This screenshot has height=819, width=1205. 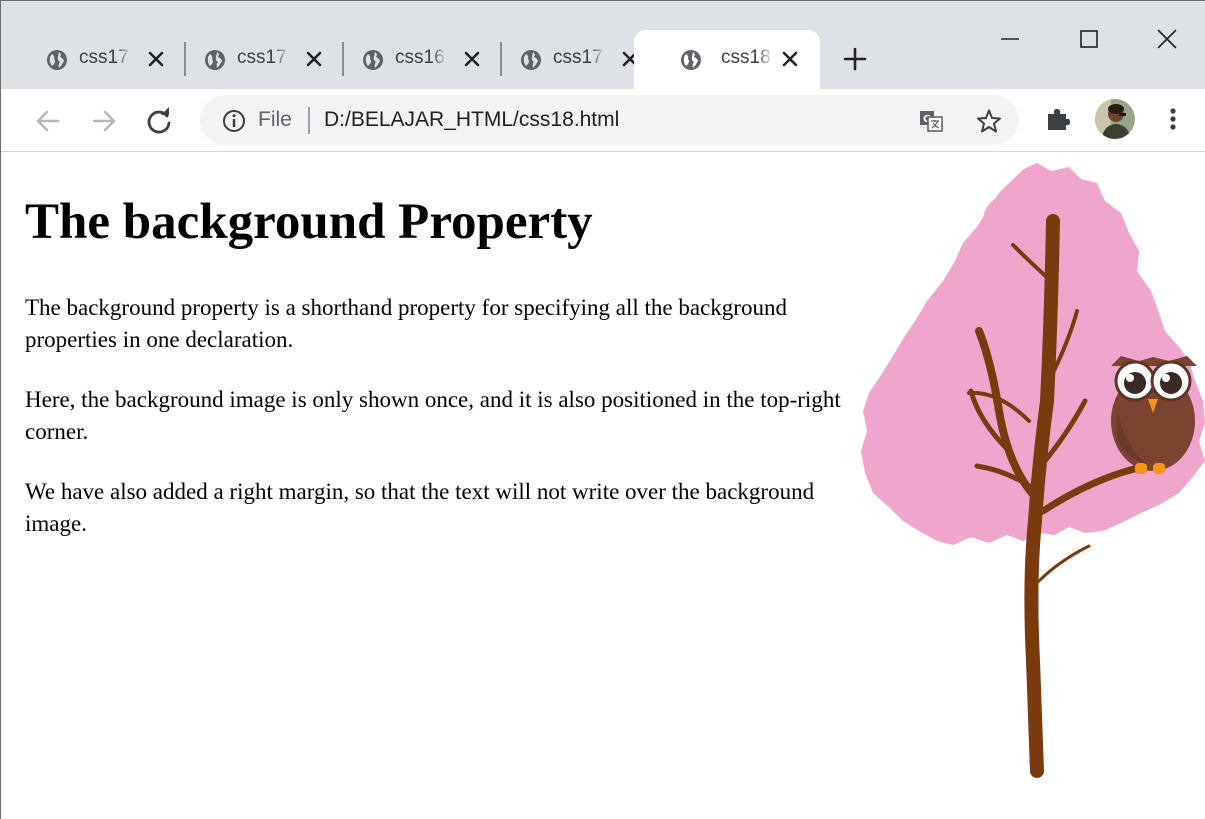 I want to click on maximize-icon, so click(x=1089, y=39).